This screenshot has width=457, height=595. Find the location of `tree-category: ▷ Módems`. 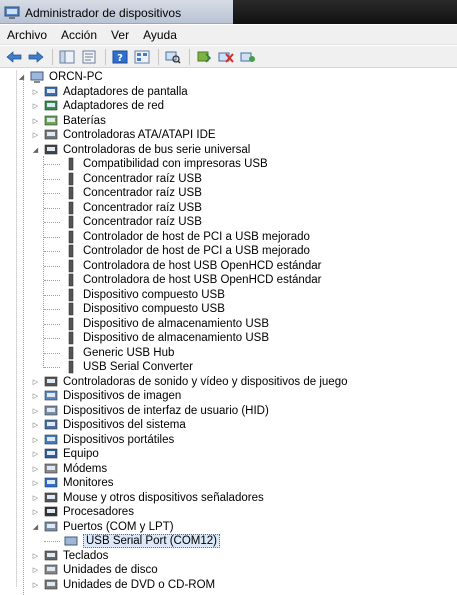

tree-category: ▷ Módems is located at coordinates (69, 469).